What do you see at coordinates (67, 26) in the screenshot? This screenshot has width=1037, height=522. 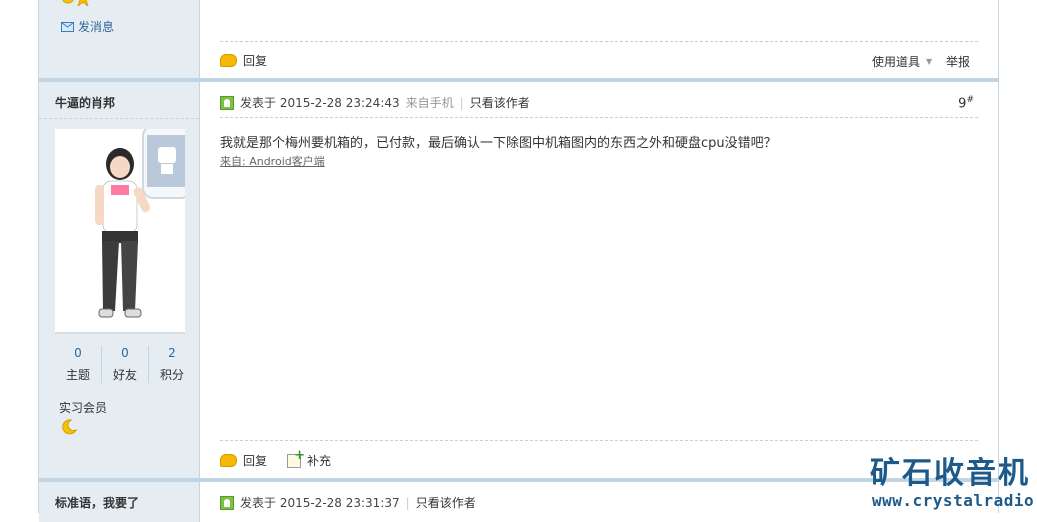 I see `mail-icon` at bounding box center [67, 26].